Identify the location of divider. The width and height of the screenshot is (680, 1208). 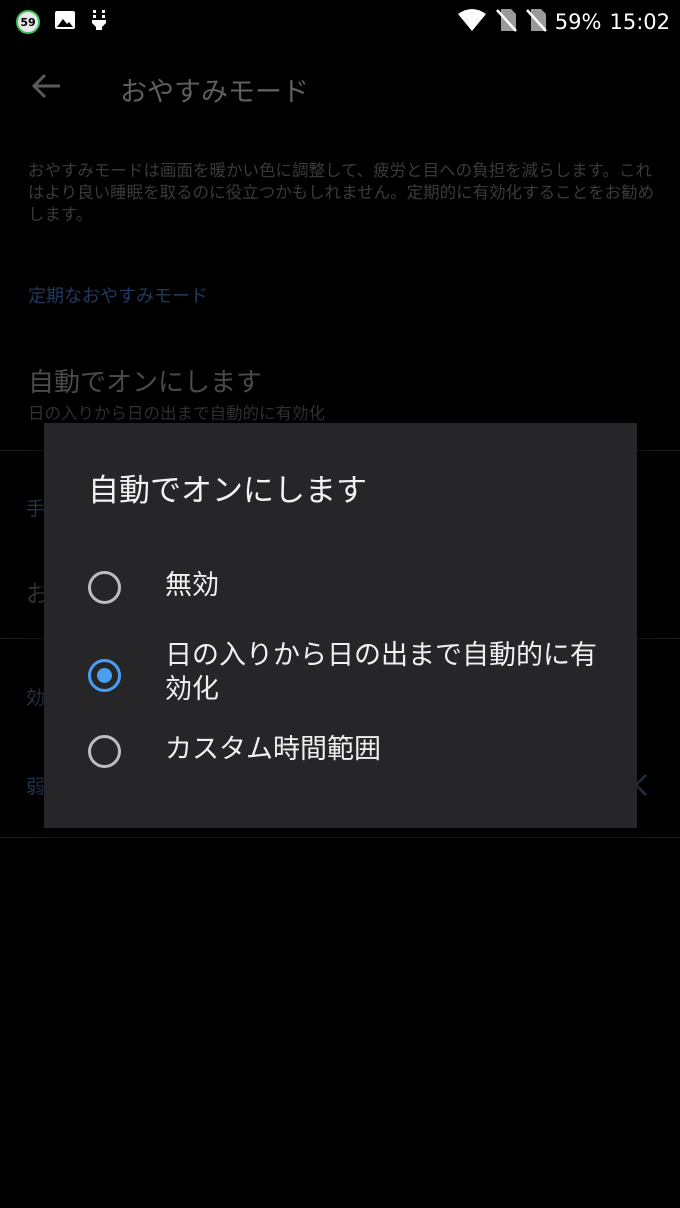
(340, 837).